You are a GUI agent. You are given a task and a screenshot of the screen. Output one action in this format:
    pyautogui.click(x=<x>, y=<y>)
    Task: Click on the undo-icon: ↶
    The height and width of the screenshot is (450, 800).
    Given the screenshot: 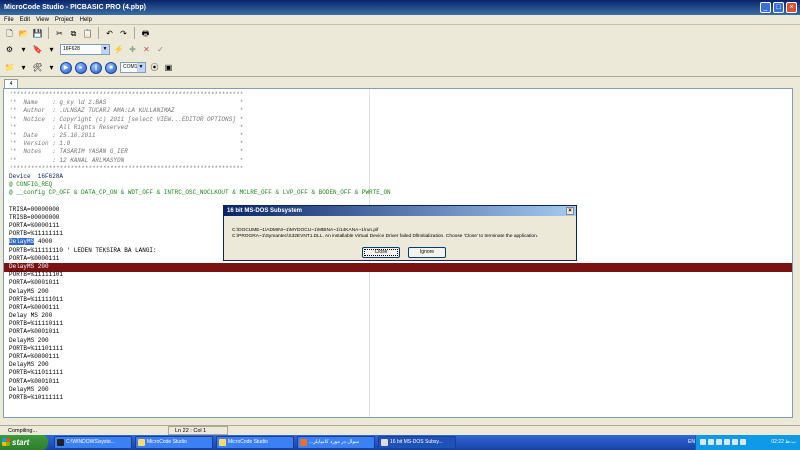 What is the action you would take?
    pyautogui.click(x=109, y=33)
    